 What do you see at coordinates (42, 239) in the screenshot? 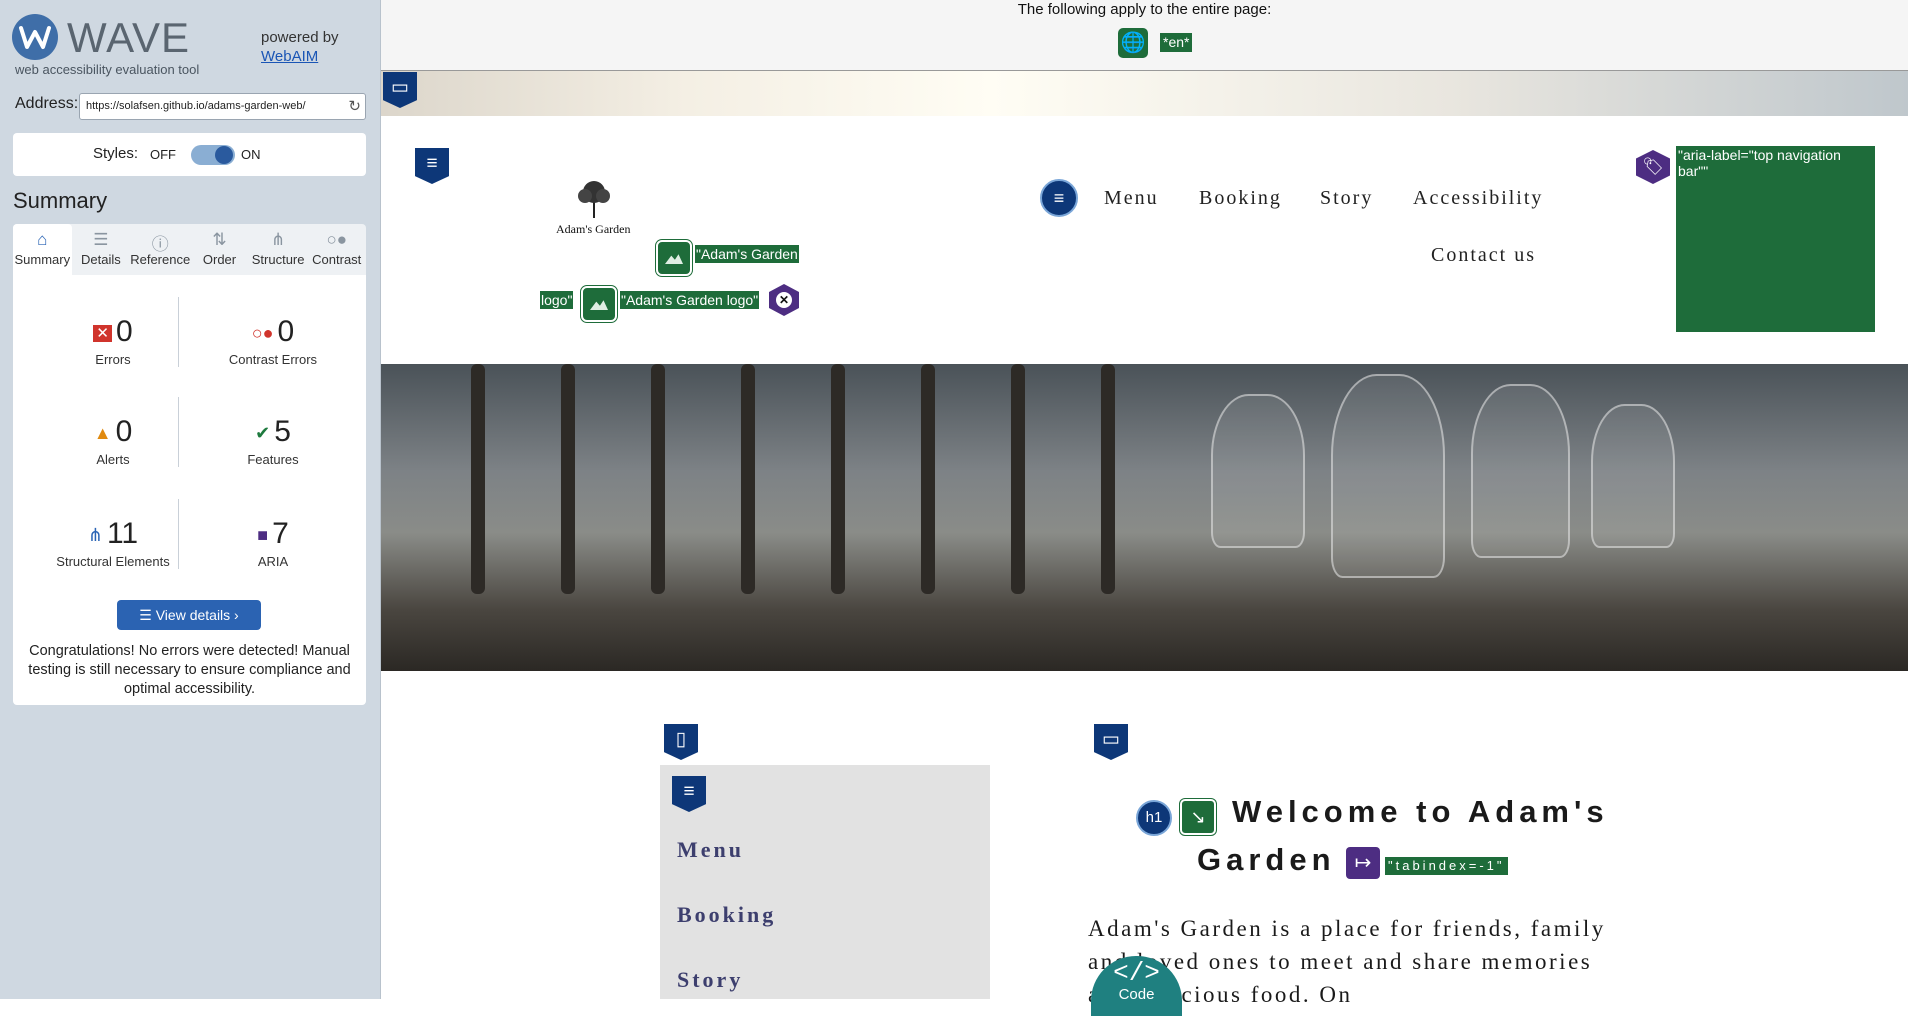
I see `home-icon: ⌂` at bounding box center [42, 239].